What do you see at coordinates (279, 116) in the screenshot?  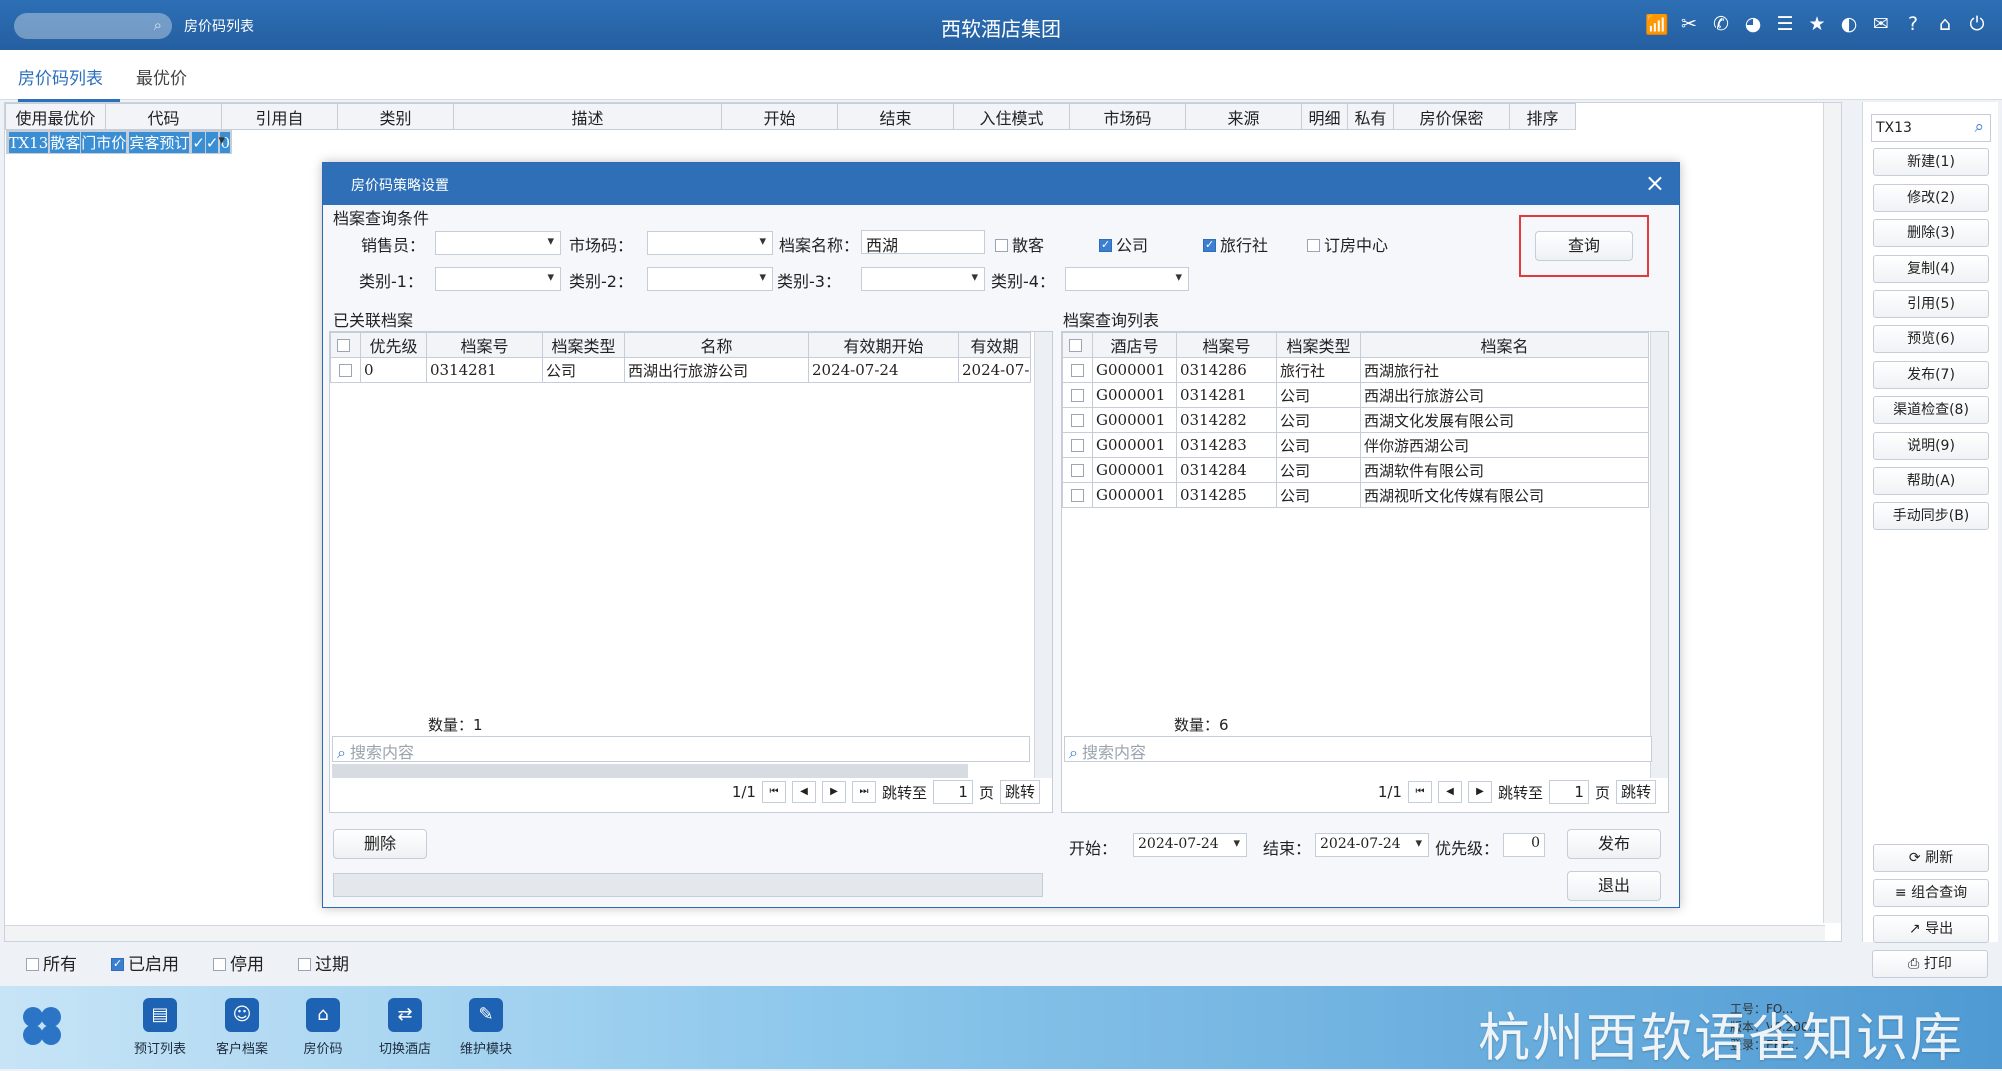 I see `col-header: 引用自` at bounding box center [279, 116].